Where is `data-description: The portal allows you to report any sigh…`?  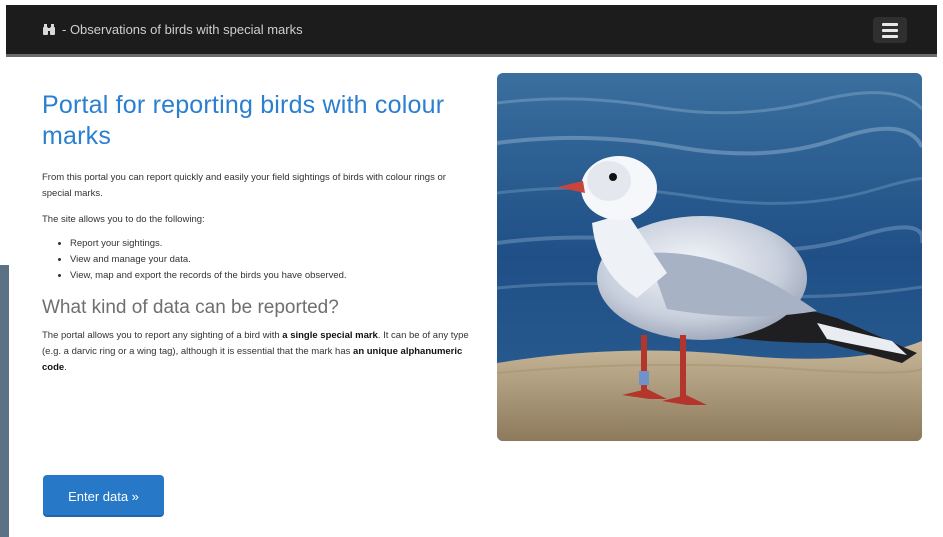
data-description: The portal allows you to report any sigh… is located at coordinates (255, 351).